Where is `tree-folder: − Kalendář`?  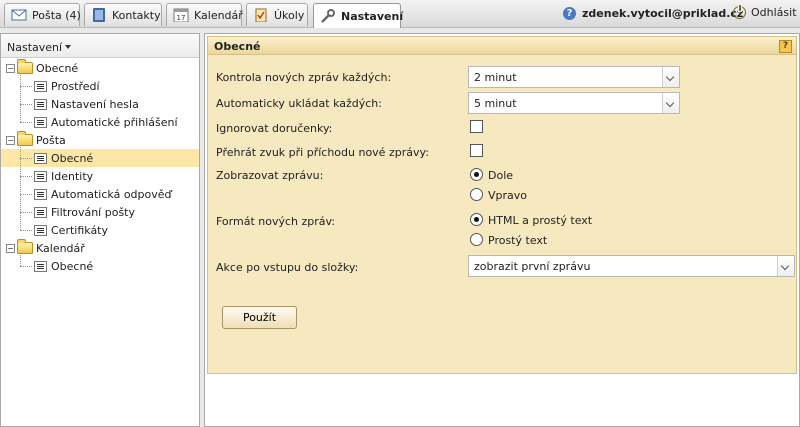
tree-folder: − Kalendář is located at coordinates (100, 248).